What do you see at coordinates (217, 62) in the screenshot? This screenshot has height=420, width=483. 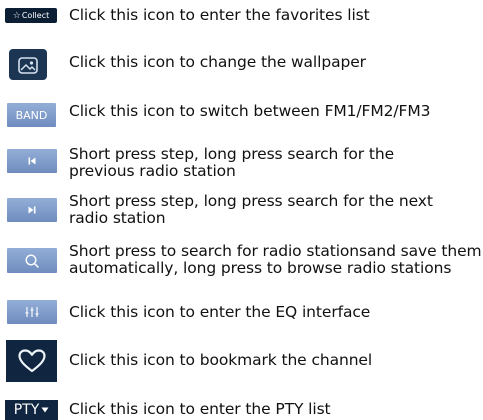 I see `wallpaper-description: Click this icon to change the wallpaper` at bounding box center [217, 62].